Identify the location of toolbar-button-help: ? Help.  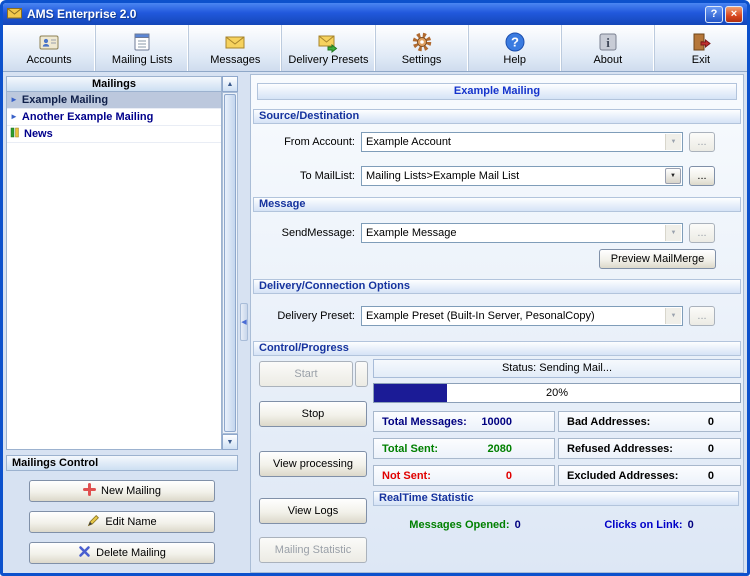
(515, 48).